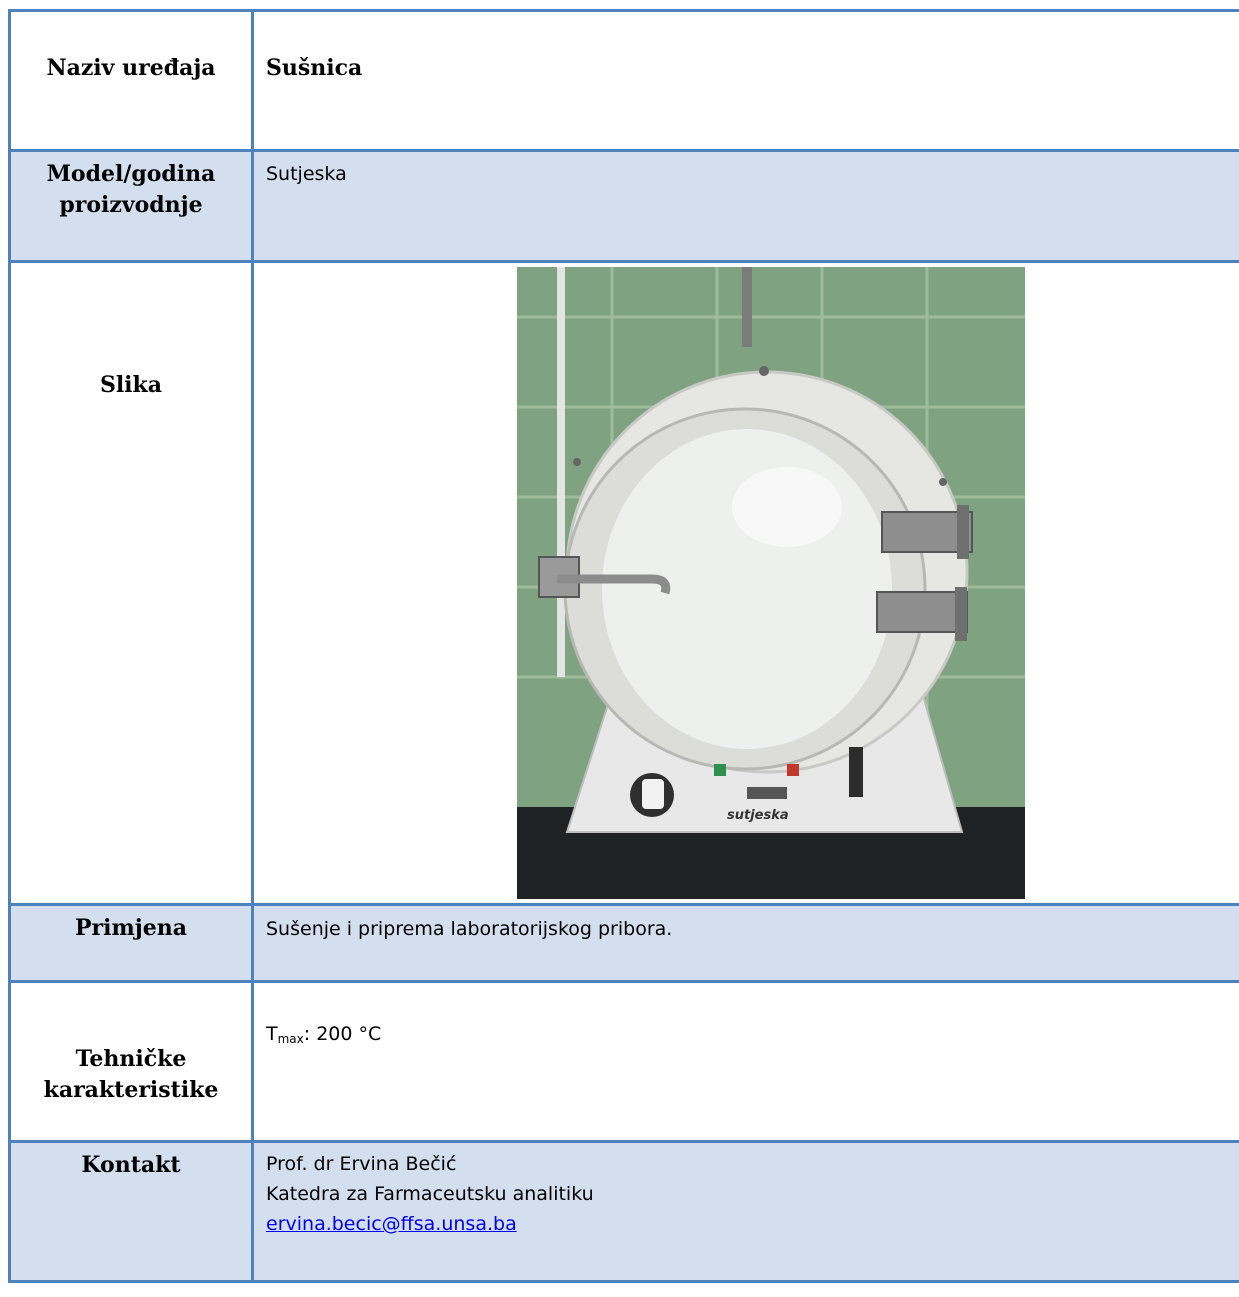 This screenshot has width=1239, height=1297. What do you see at coordinates (314, 68) in the screenshot?
I see `device-name-value: Sušnica` at bounding box center [314, 68].